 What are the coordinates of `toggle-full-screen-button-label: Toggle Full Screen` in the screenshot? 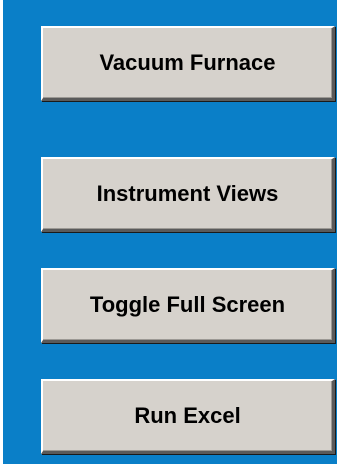 It's located at (187, 304).